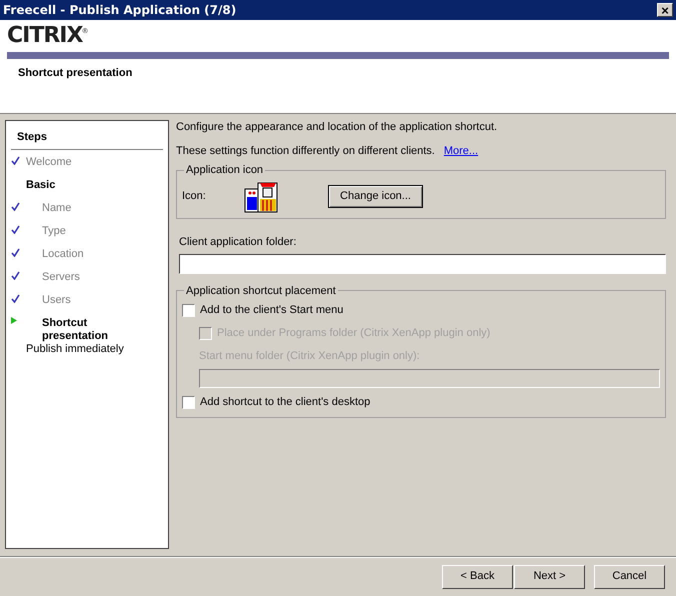 The width and height of the screenshot is (676, 596). Describe the element at coordinates (54, 231) in the screenshot. I see `step-item: Type` at that location.